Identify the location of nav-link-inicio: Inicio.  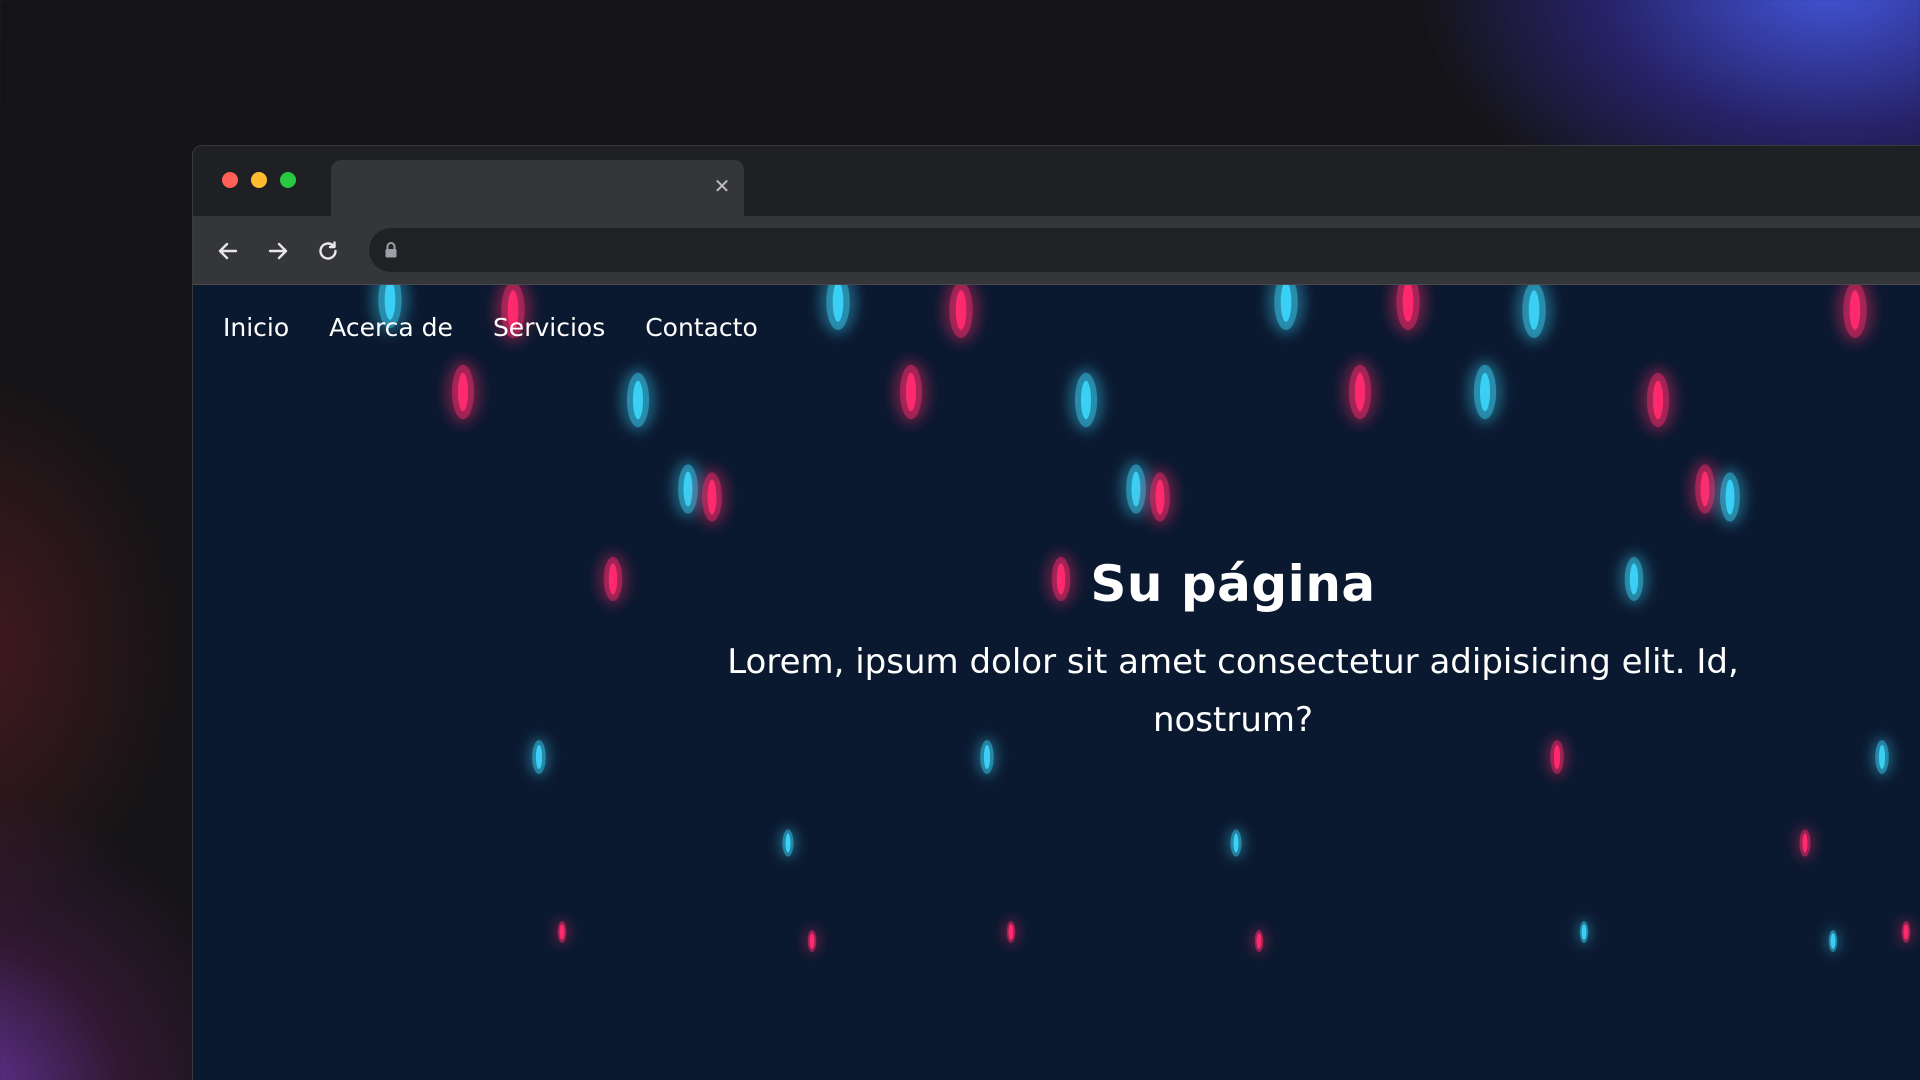
(256, 327).